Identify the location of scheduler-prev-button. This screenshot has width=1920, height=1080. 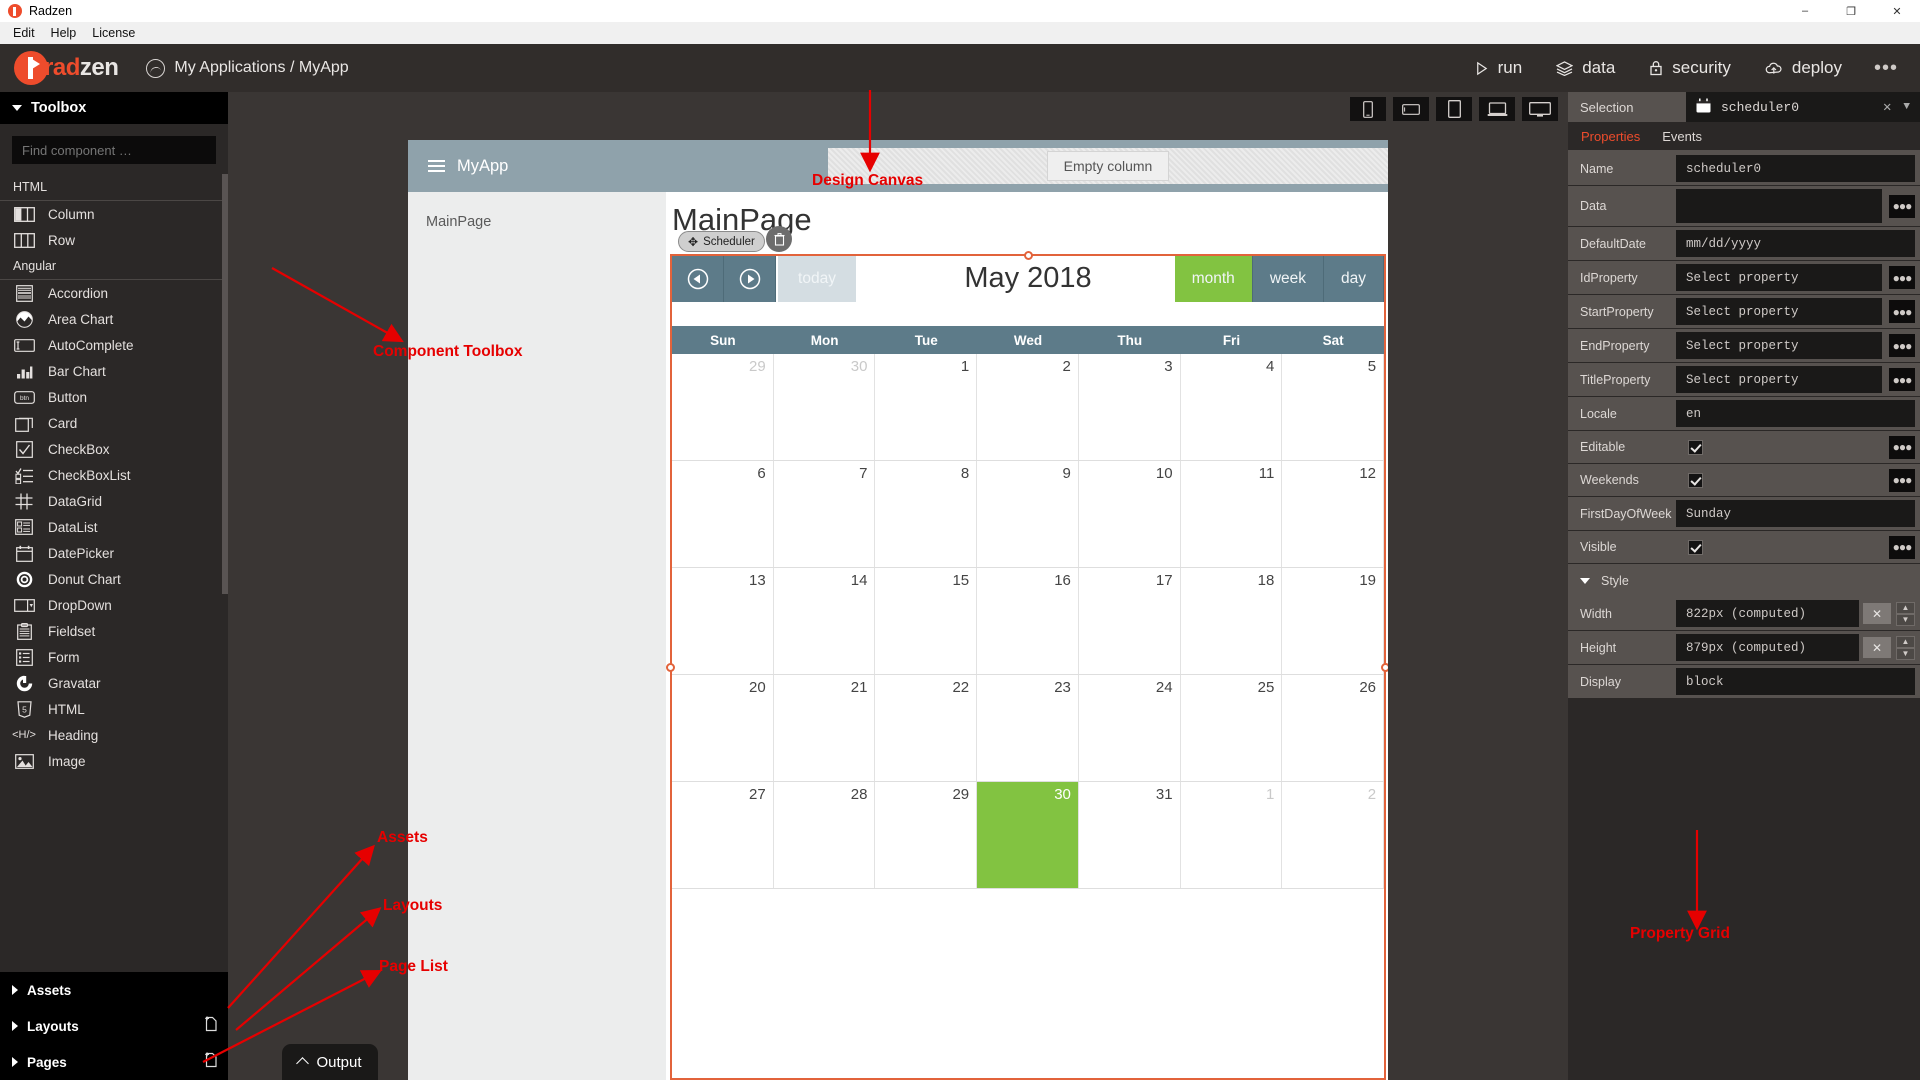
(698, 279).